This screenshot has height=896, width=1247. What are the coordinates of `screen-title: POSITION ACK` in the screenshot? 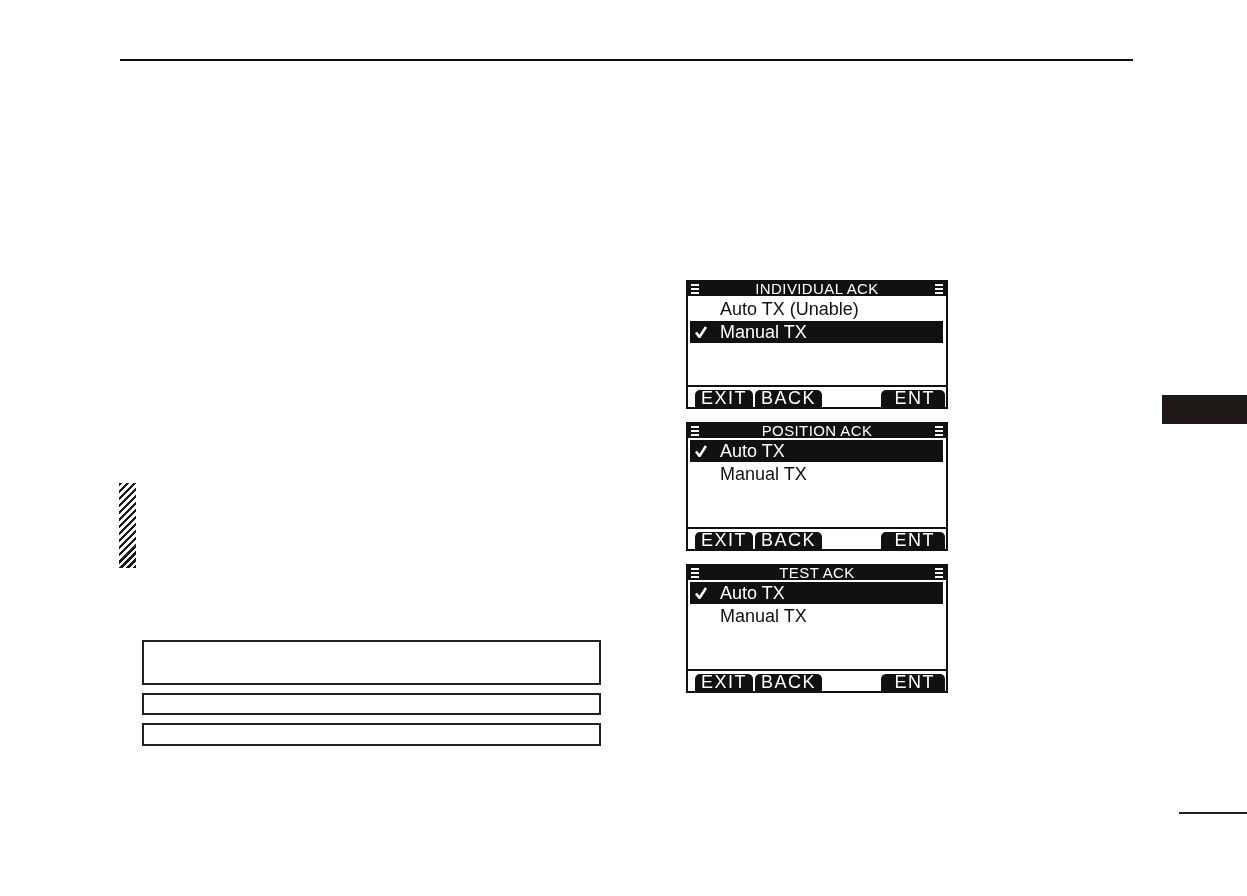 It's located at (817, 431).